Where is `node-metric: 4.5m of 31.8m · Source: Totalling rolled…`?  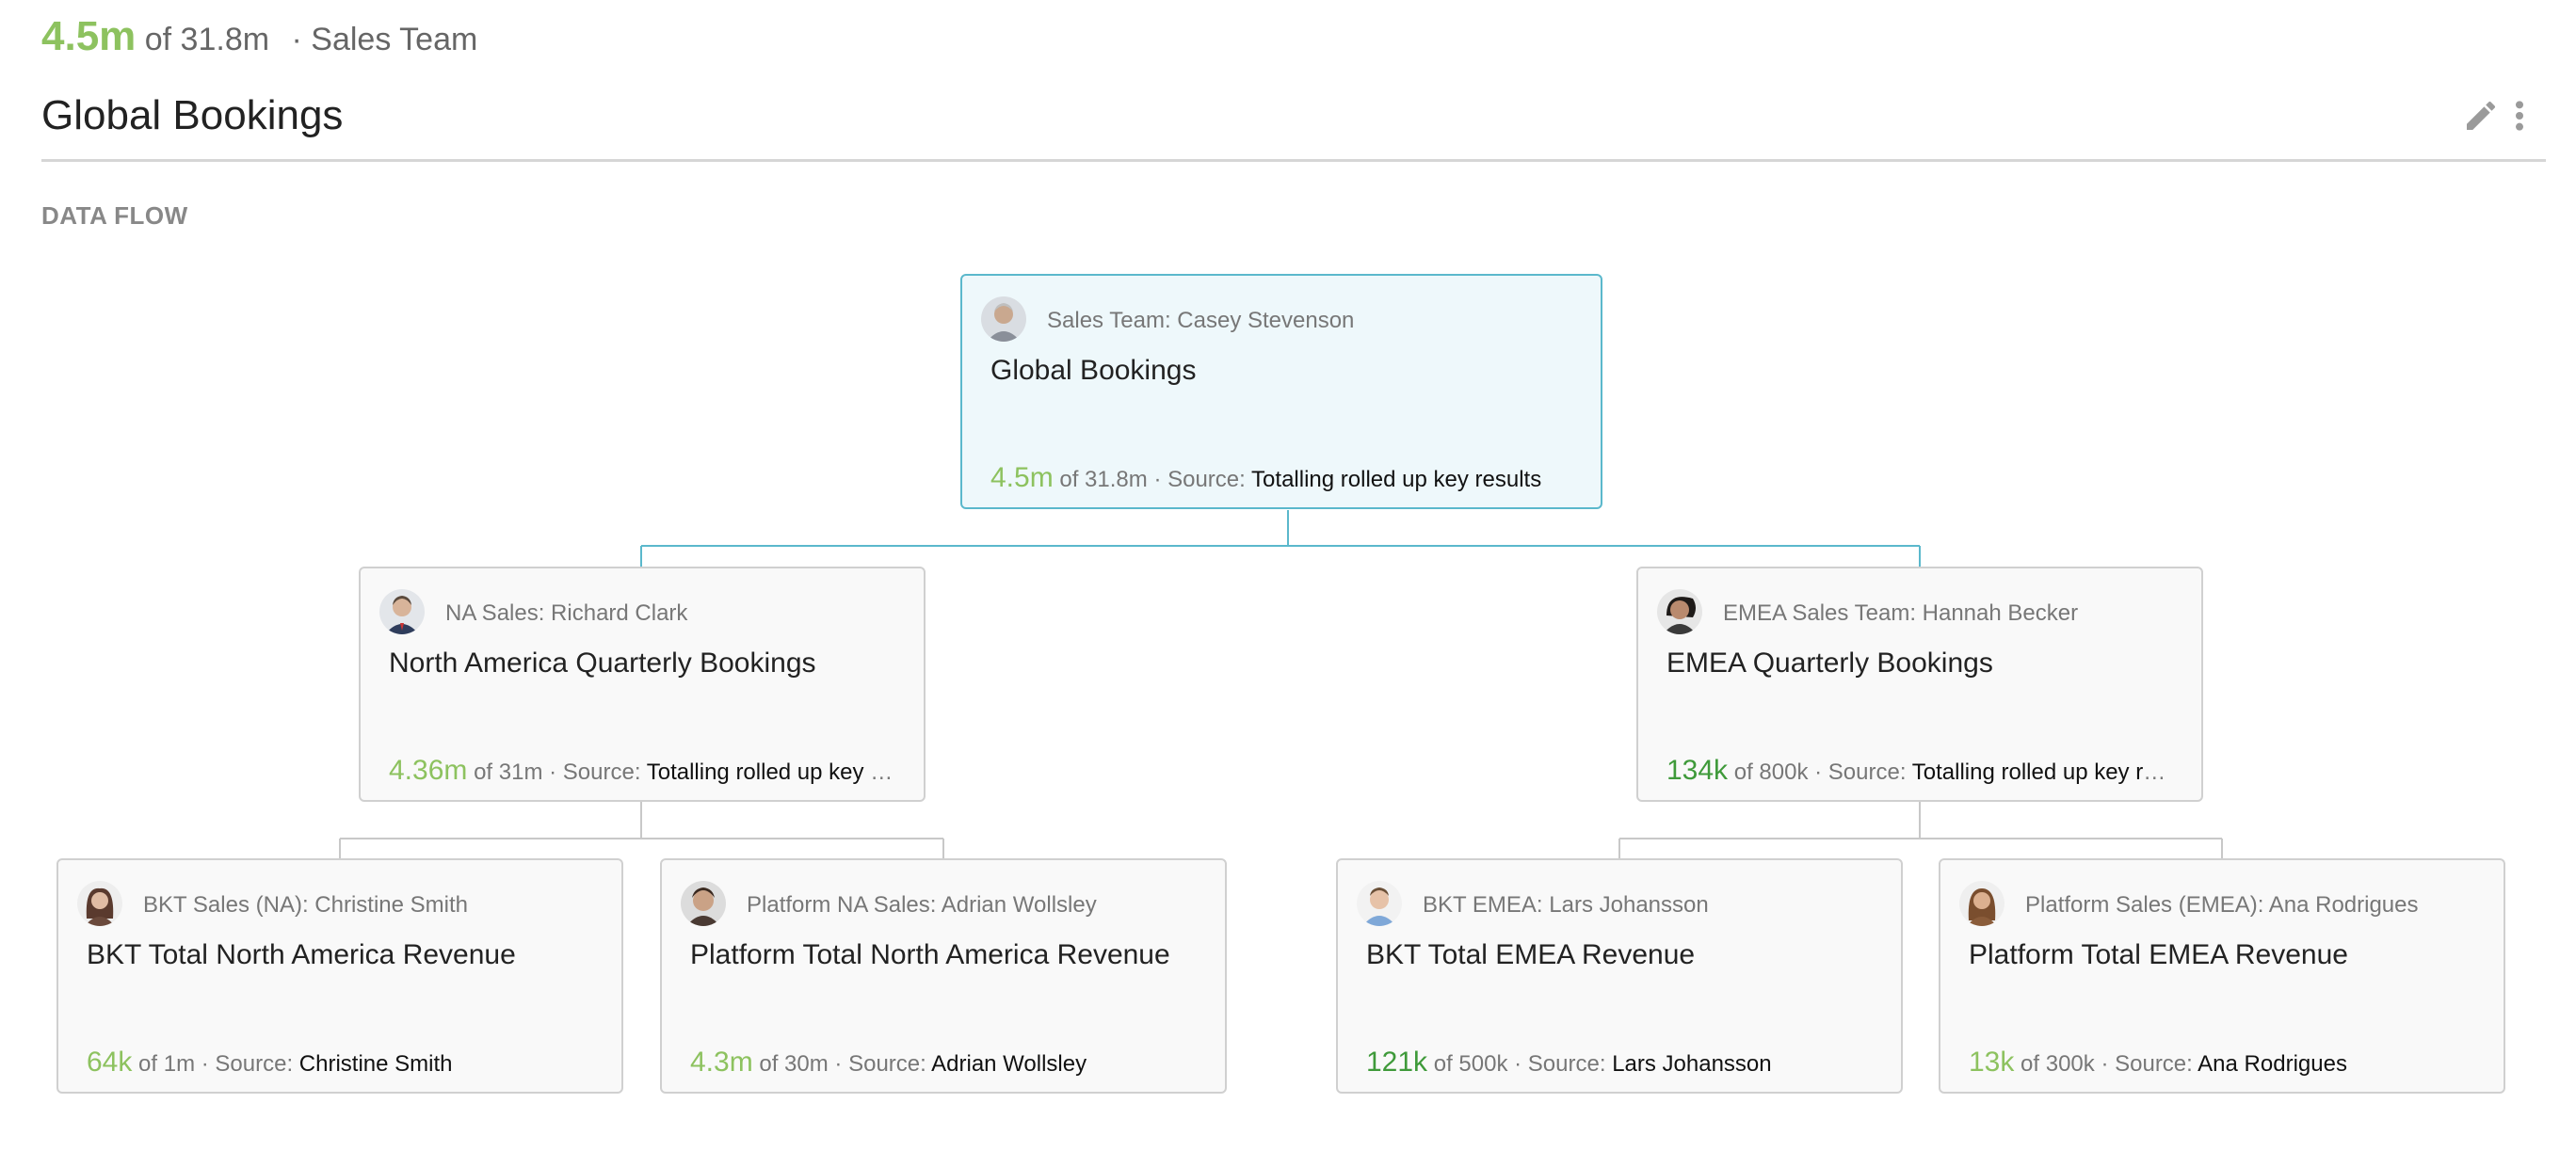 node-metric: 4.5m of 31.8m · Source: Totalling rolled… is located at coordinates (1291, 478).